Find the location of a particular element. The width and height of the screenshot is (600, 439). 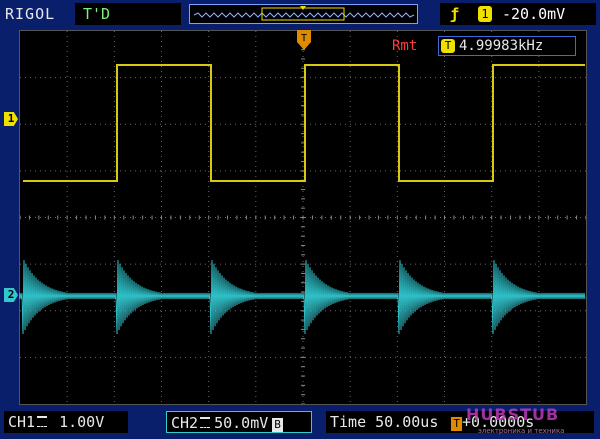

ch2-label: CH2 is located at coordinates (185, 423).